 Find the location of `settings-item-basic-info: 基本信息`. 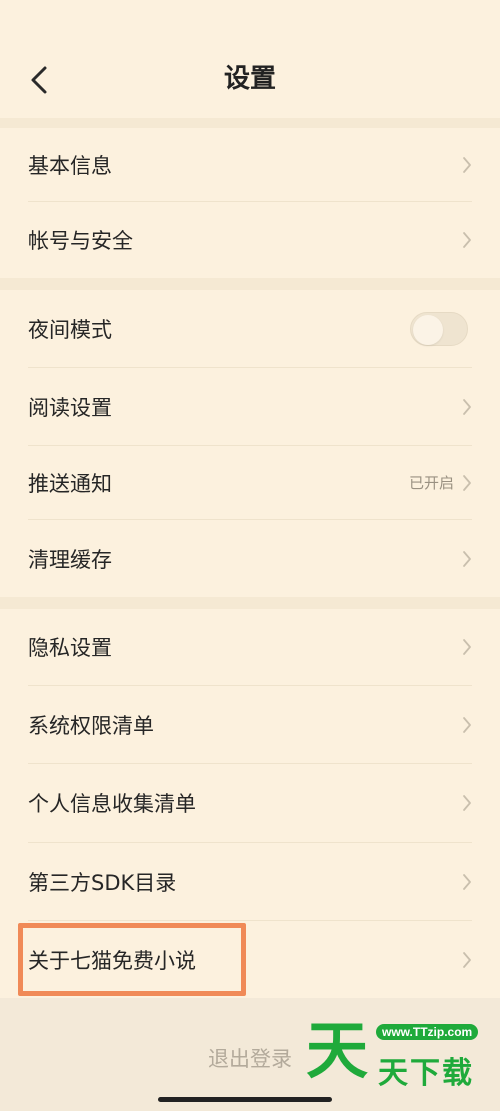

settings-item-basic-info: 基本信息 is located at coordinates (250, 164).